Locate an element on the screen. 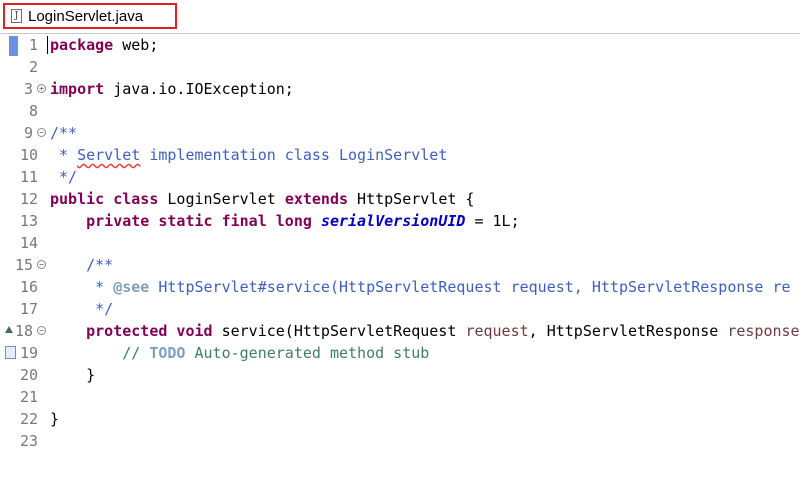 Image resolution: width=800 pixels, height=500 pixels. line-number: 10 is located at coordinates (28, 155).